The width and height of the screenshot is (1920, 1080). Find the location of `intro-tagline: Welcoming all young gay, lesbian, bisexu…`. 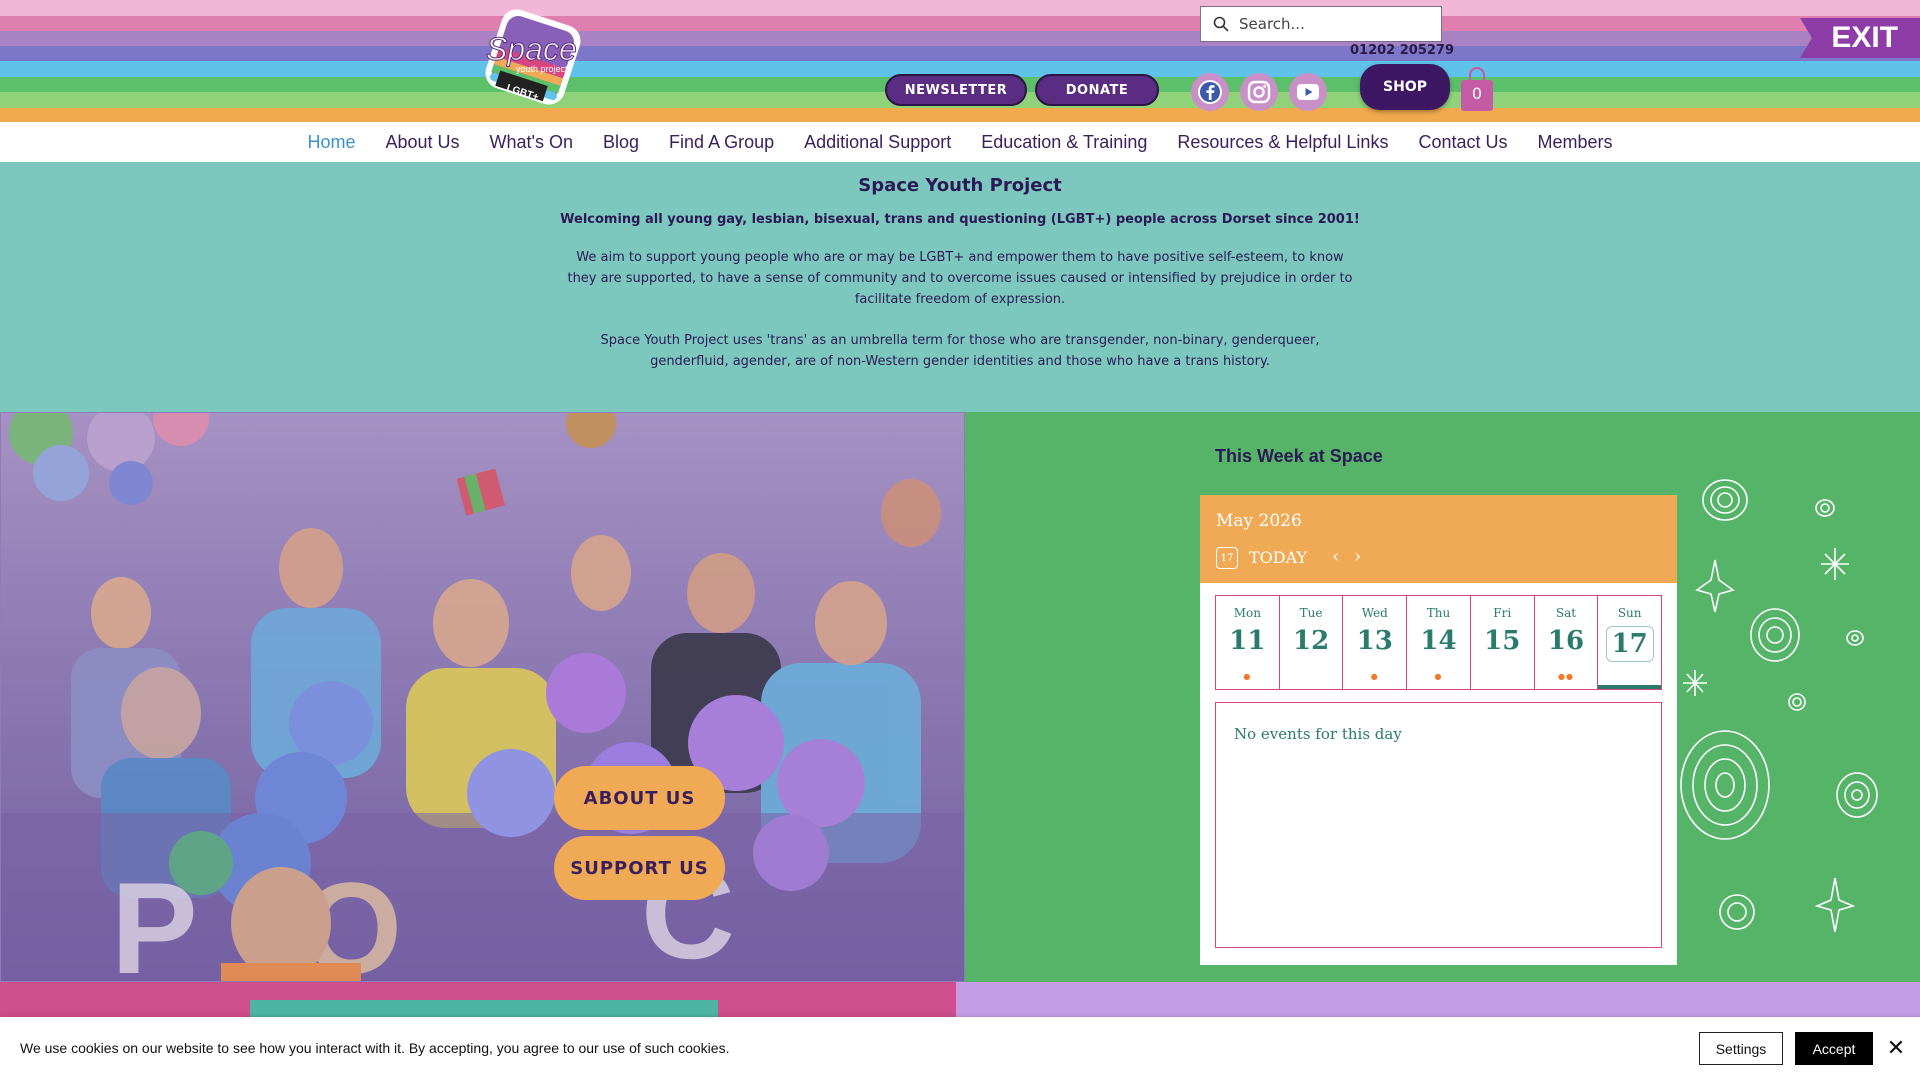

intro-tagline: Welcoming all young gay, lesbian, bisexu… is located at coordinates (960, 219).